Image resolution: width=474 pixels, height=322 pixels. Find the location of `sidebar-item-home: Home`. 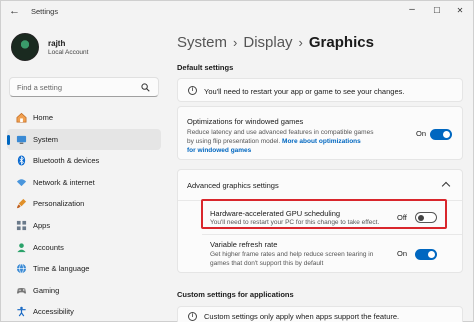

sidebar-item-home: Home is located at coordinates (84, 118).